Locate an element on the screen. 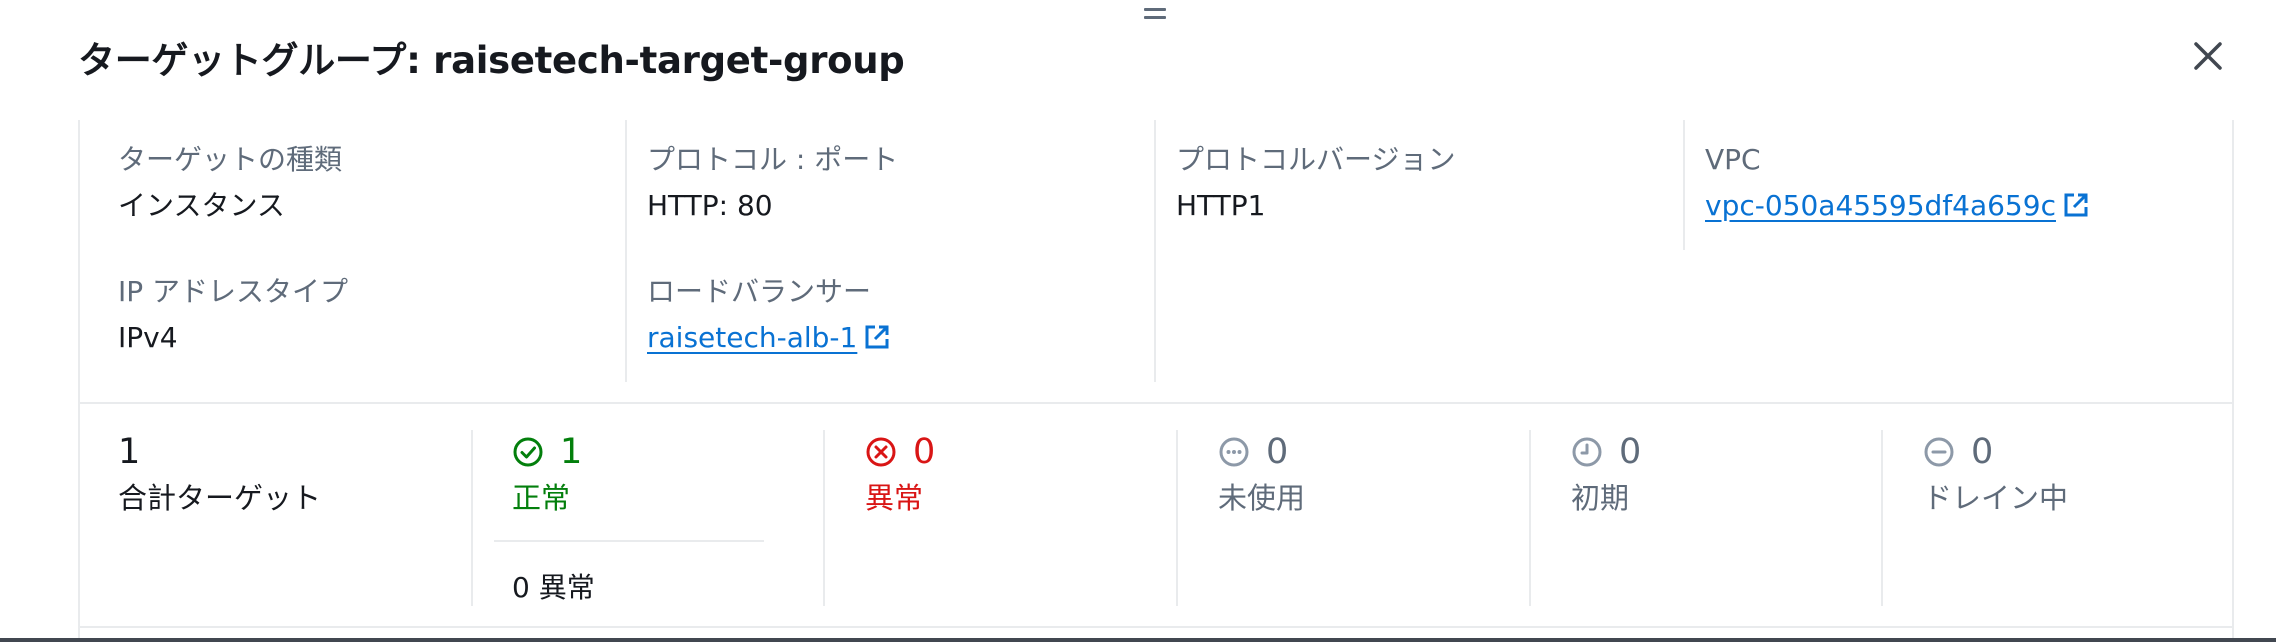  vpc-field: VPC vpc-050a45595df4a659c is located at coordinates (1897, 183).